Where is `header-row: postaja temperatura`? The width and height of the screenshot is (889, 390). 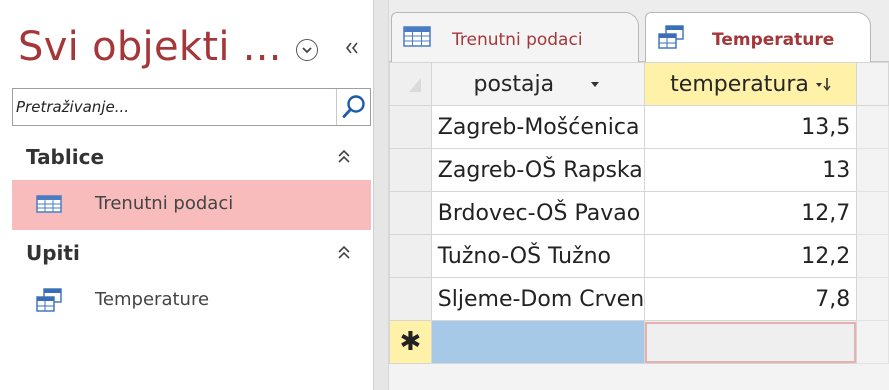 header-row: postaja temperatura is located at coordinates (639, 84).